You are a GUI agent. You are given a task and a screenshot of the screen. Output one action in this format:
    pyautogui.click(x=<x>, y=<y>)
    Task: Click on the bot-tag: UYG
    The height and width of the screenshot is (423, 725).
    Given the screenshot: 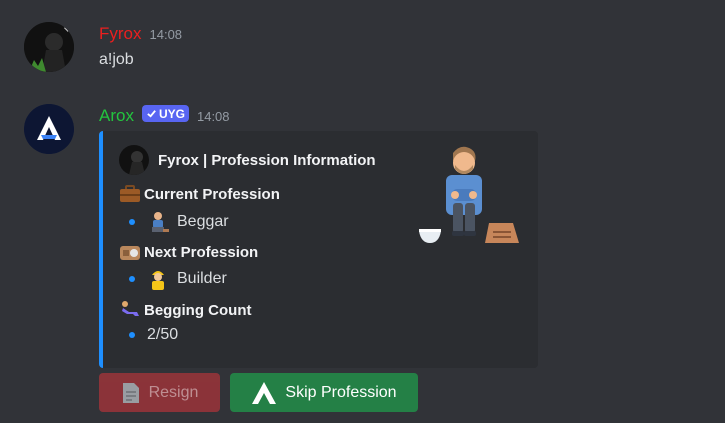 What is the action you would take?
    pyautogui.click(x=165, y=113)
    